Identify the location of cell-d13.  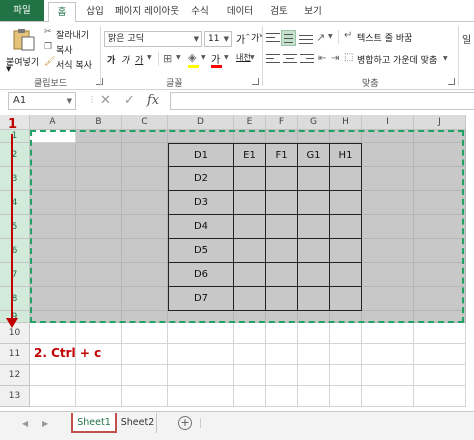
(201, 396).